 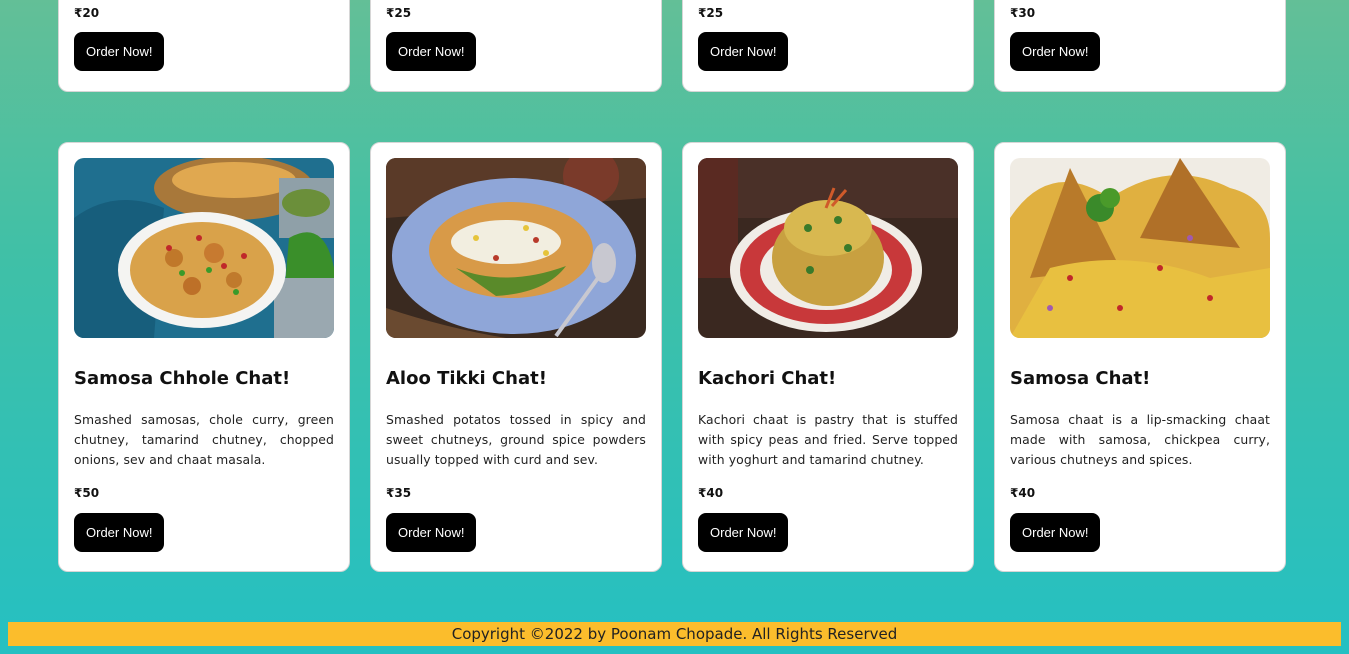 What do you see at coordinates (182, 378) in the screenshot?
I see `card-title: Samosa Chhole Chat!` at bounding box center [182, 378].